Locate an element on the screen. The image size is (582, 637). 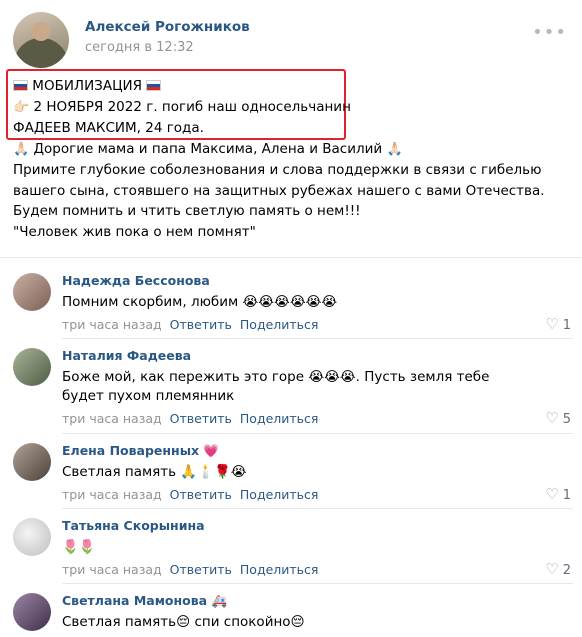
comment-author: Надежда Бессонова is located at coordinates (136, 280).